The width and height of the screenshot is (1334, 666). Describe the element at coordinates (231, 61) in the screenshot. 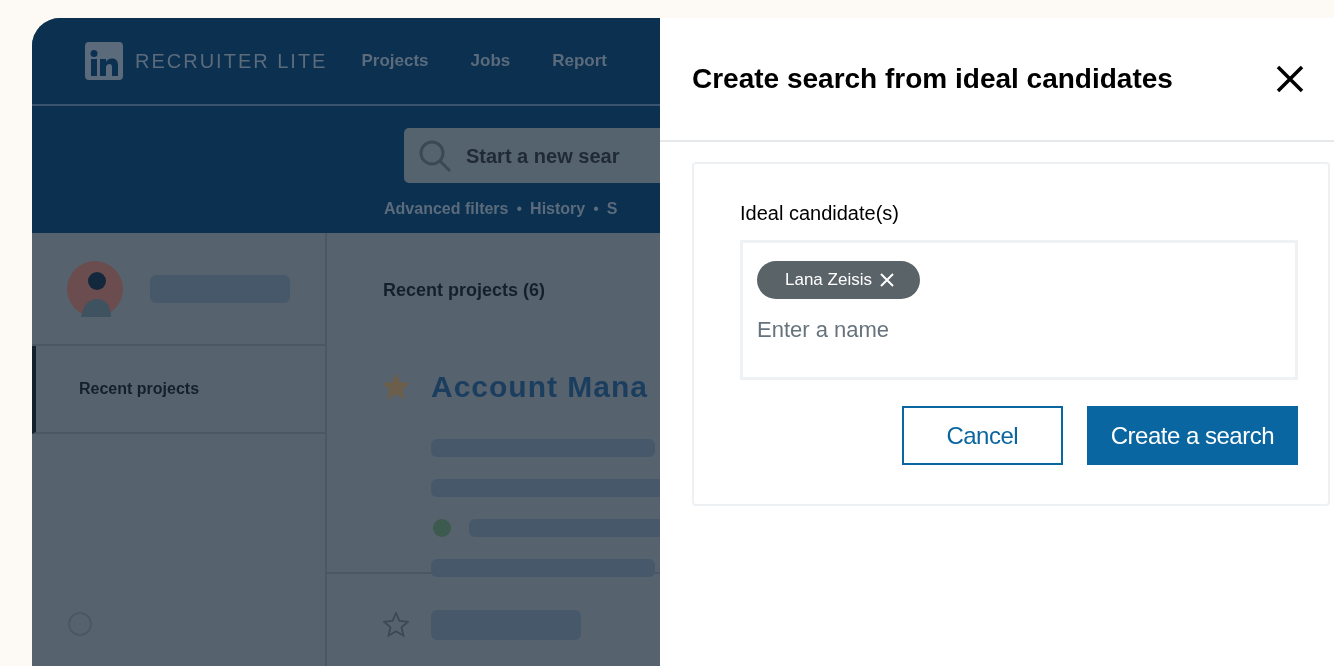

I see `brand-name: RECRUITER LITE` at that location.